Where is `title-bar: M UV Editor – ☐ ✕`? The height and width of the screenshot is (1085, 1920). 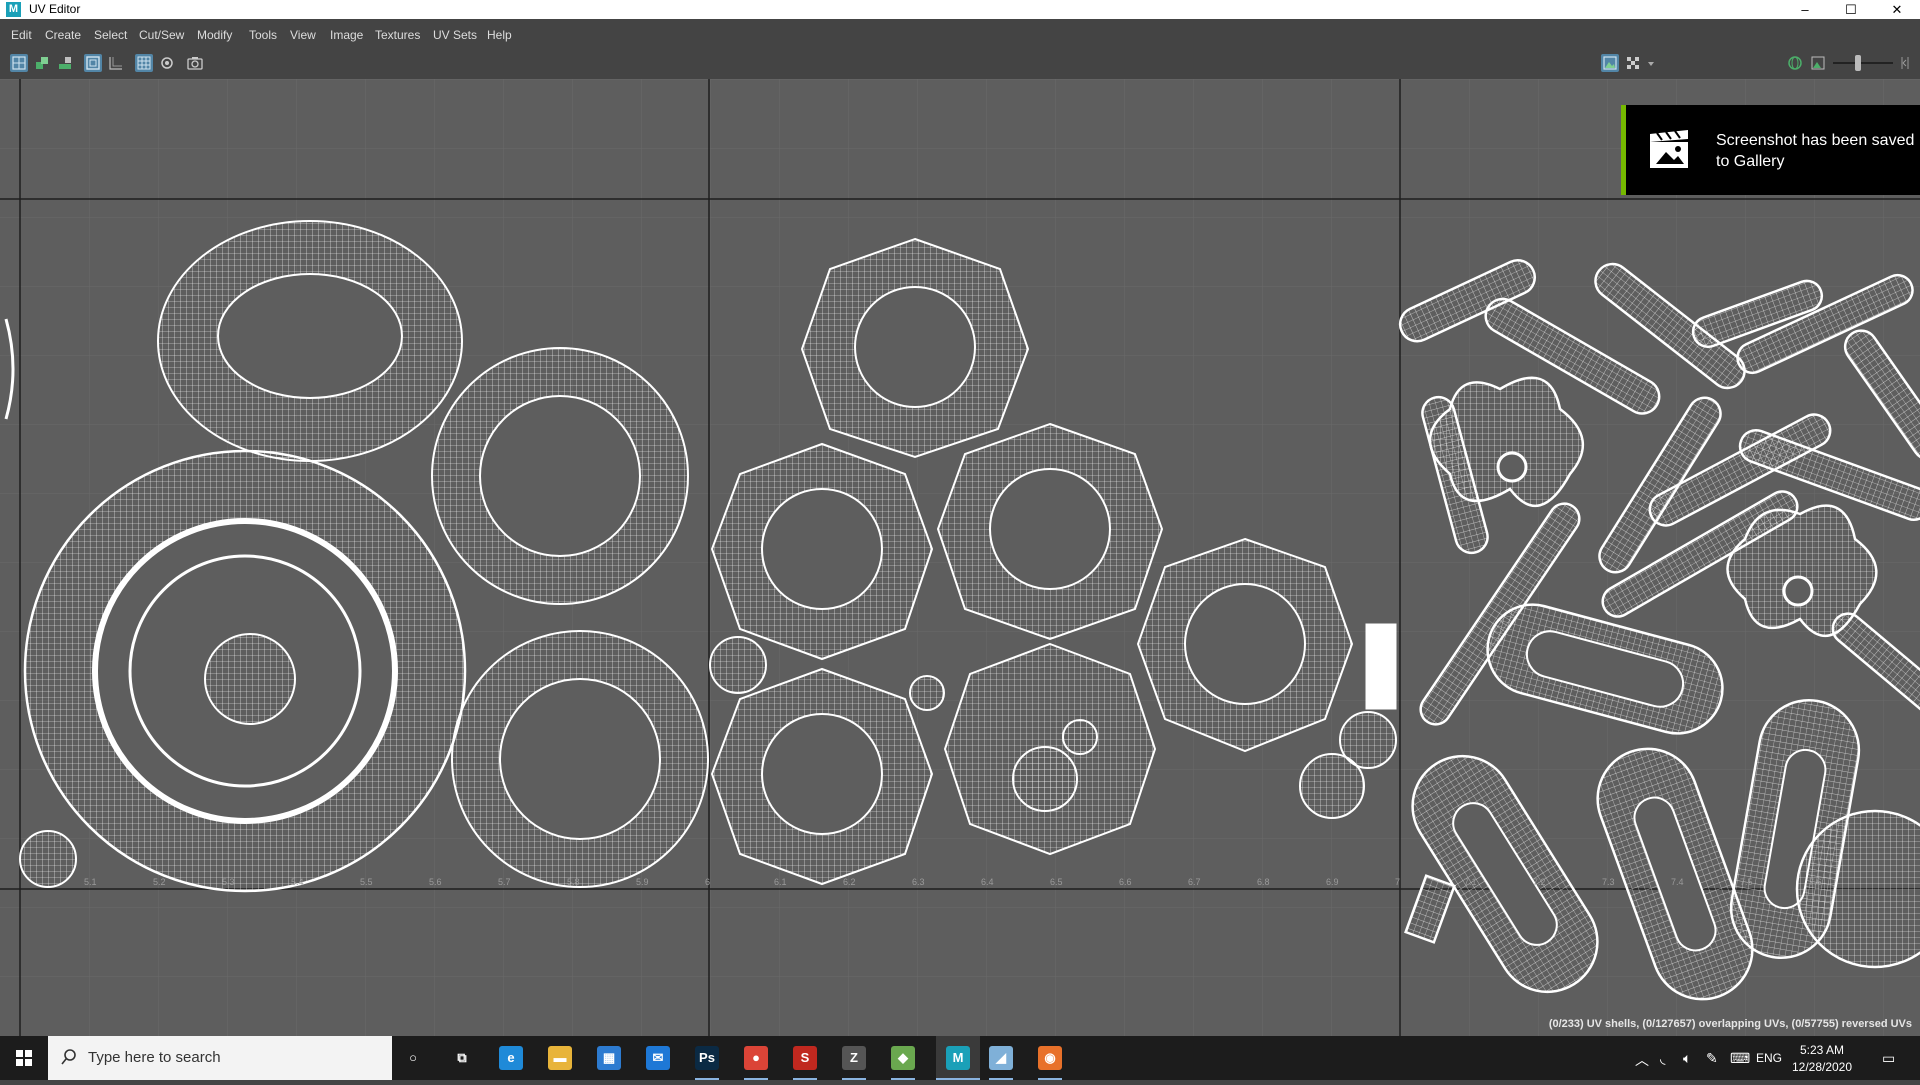 title-bar: M UV Editor – ☐ ✕ is located at coordinates (960, 9).